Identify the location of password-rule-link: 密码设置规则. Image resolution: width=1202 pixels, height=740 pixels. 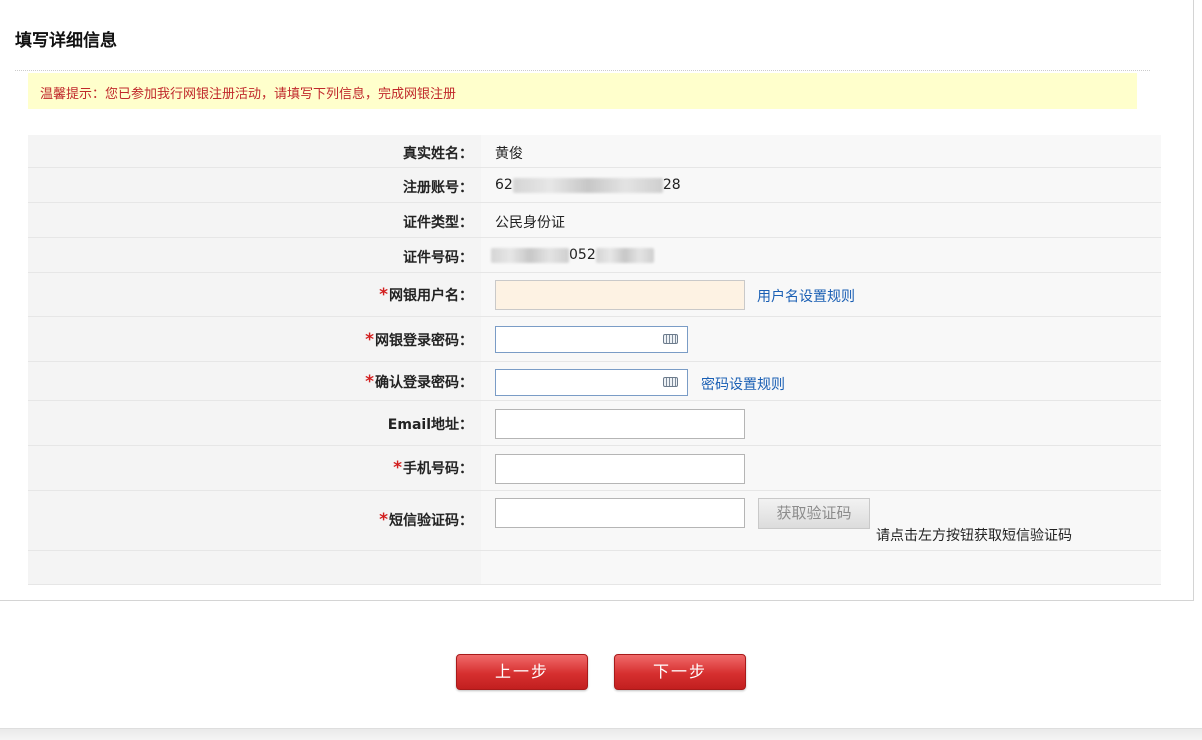
(743, 384).